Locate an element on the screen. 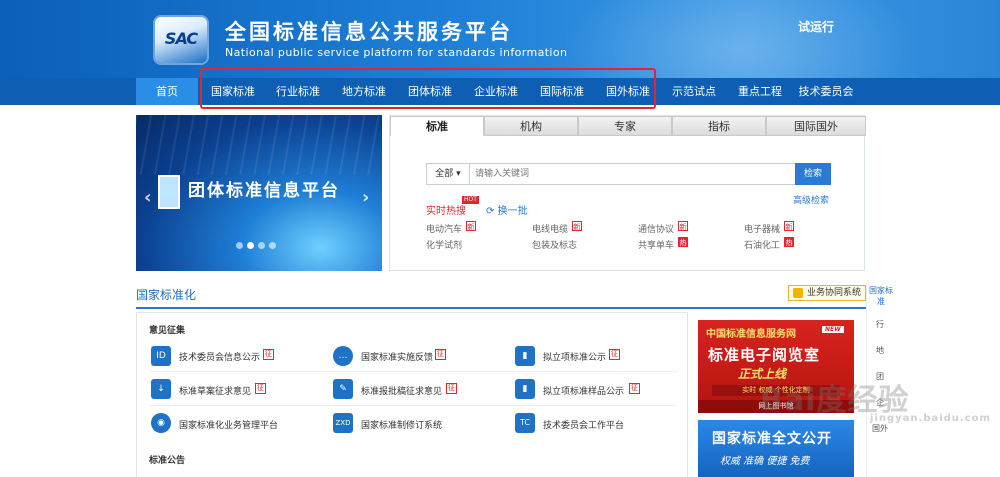  nav-key-projects: 重点工程 is located at coordinates (760, 91).